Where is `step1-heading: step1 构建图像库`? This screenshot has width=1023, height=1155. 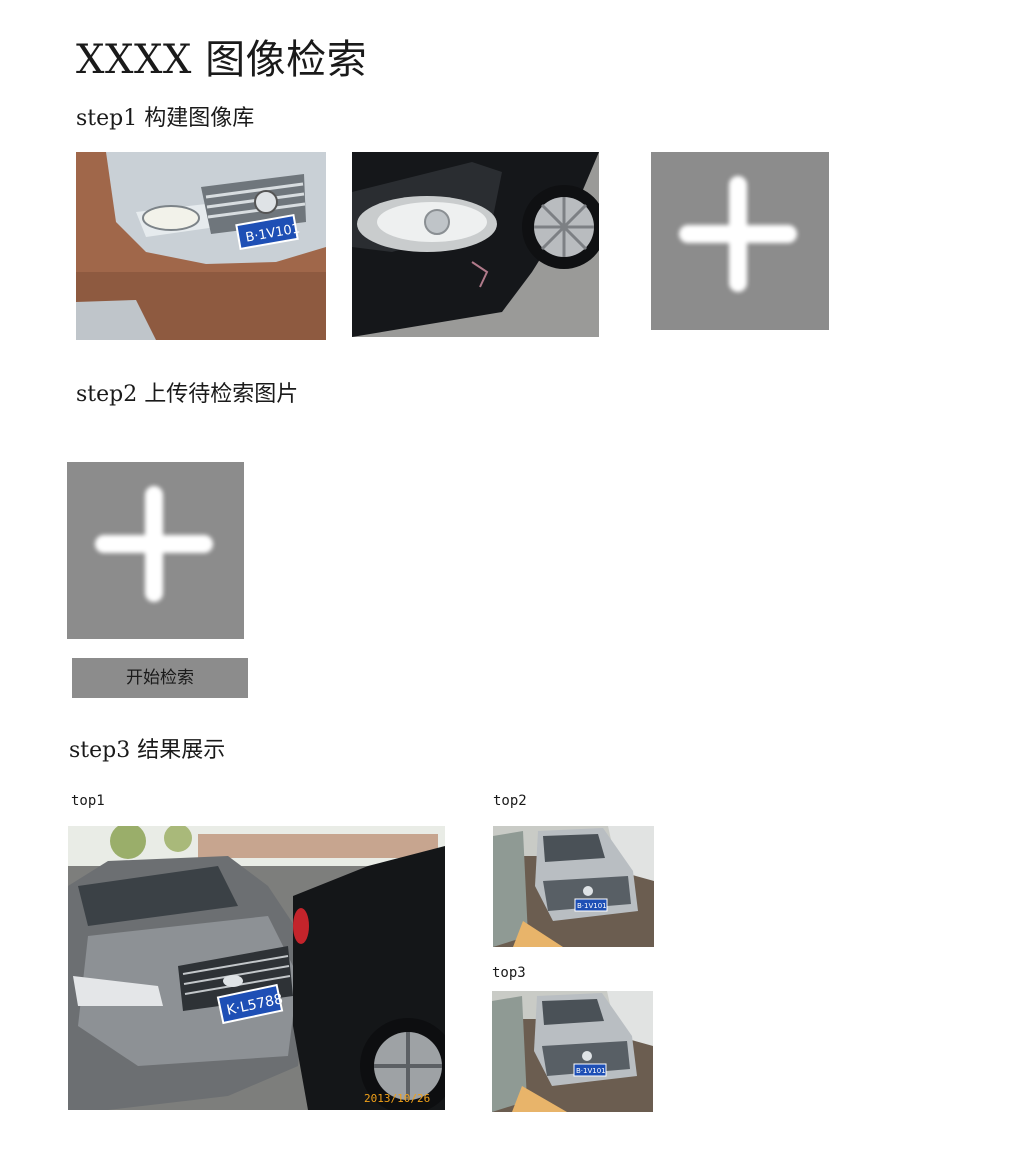
step1-heading: step1 构建图像库 is located at coordinates (165, 118).